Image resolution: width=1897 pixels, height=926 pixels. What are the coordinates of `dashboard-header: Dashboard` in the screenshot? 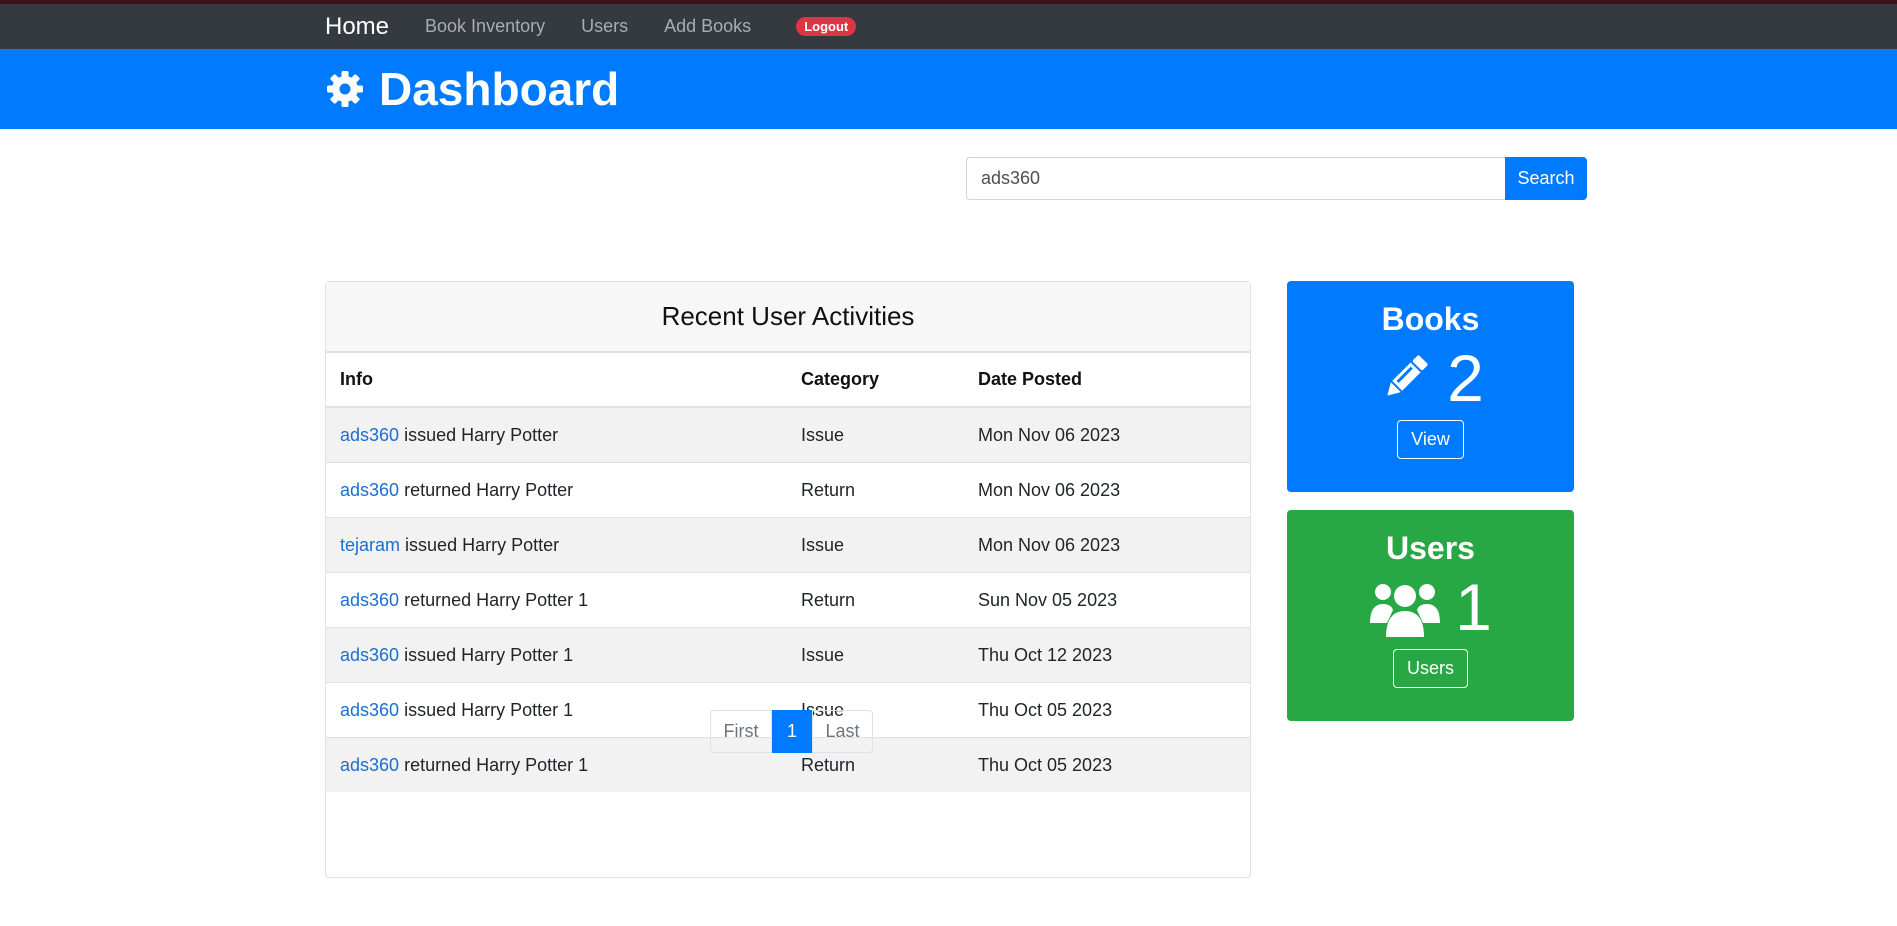 It's located at (948, 89).